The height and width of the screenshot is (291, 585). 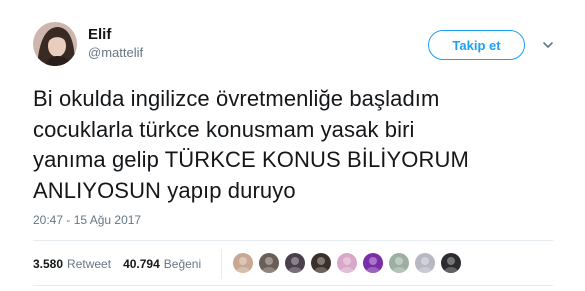 What do you see at coordinates (141, 264) in the screenshot?
I see `like-count: 40.794` at bounding box center [141, 264].